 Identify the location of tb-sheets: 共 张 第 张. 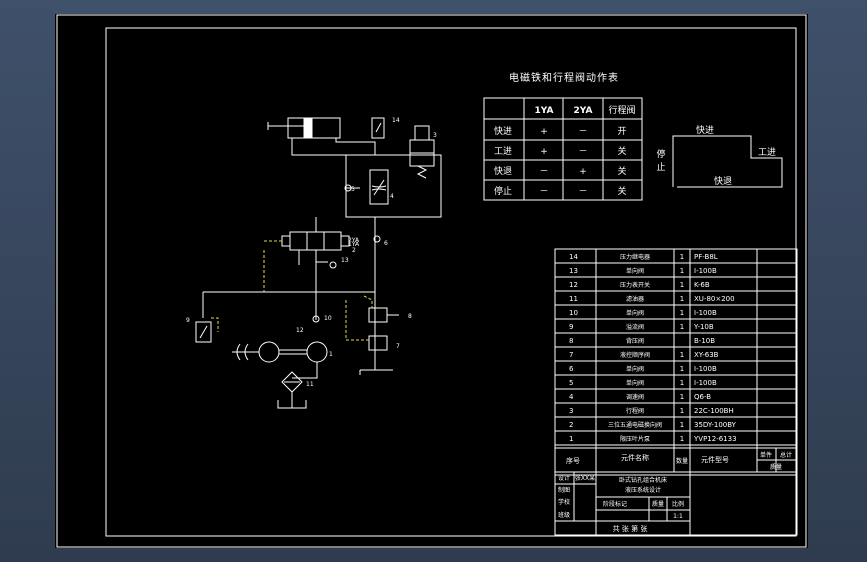
(630, 528).